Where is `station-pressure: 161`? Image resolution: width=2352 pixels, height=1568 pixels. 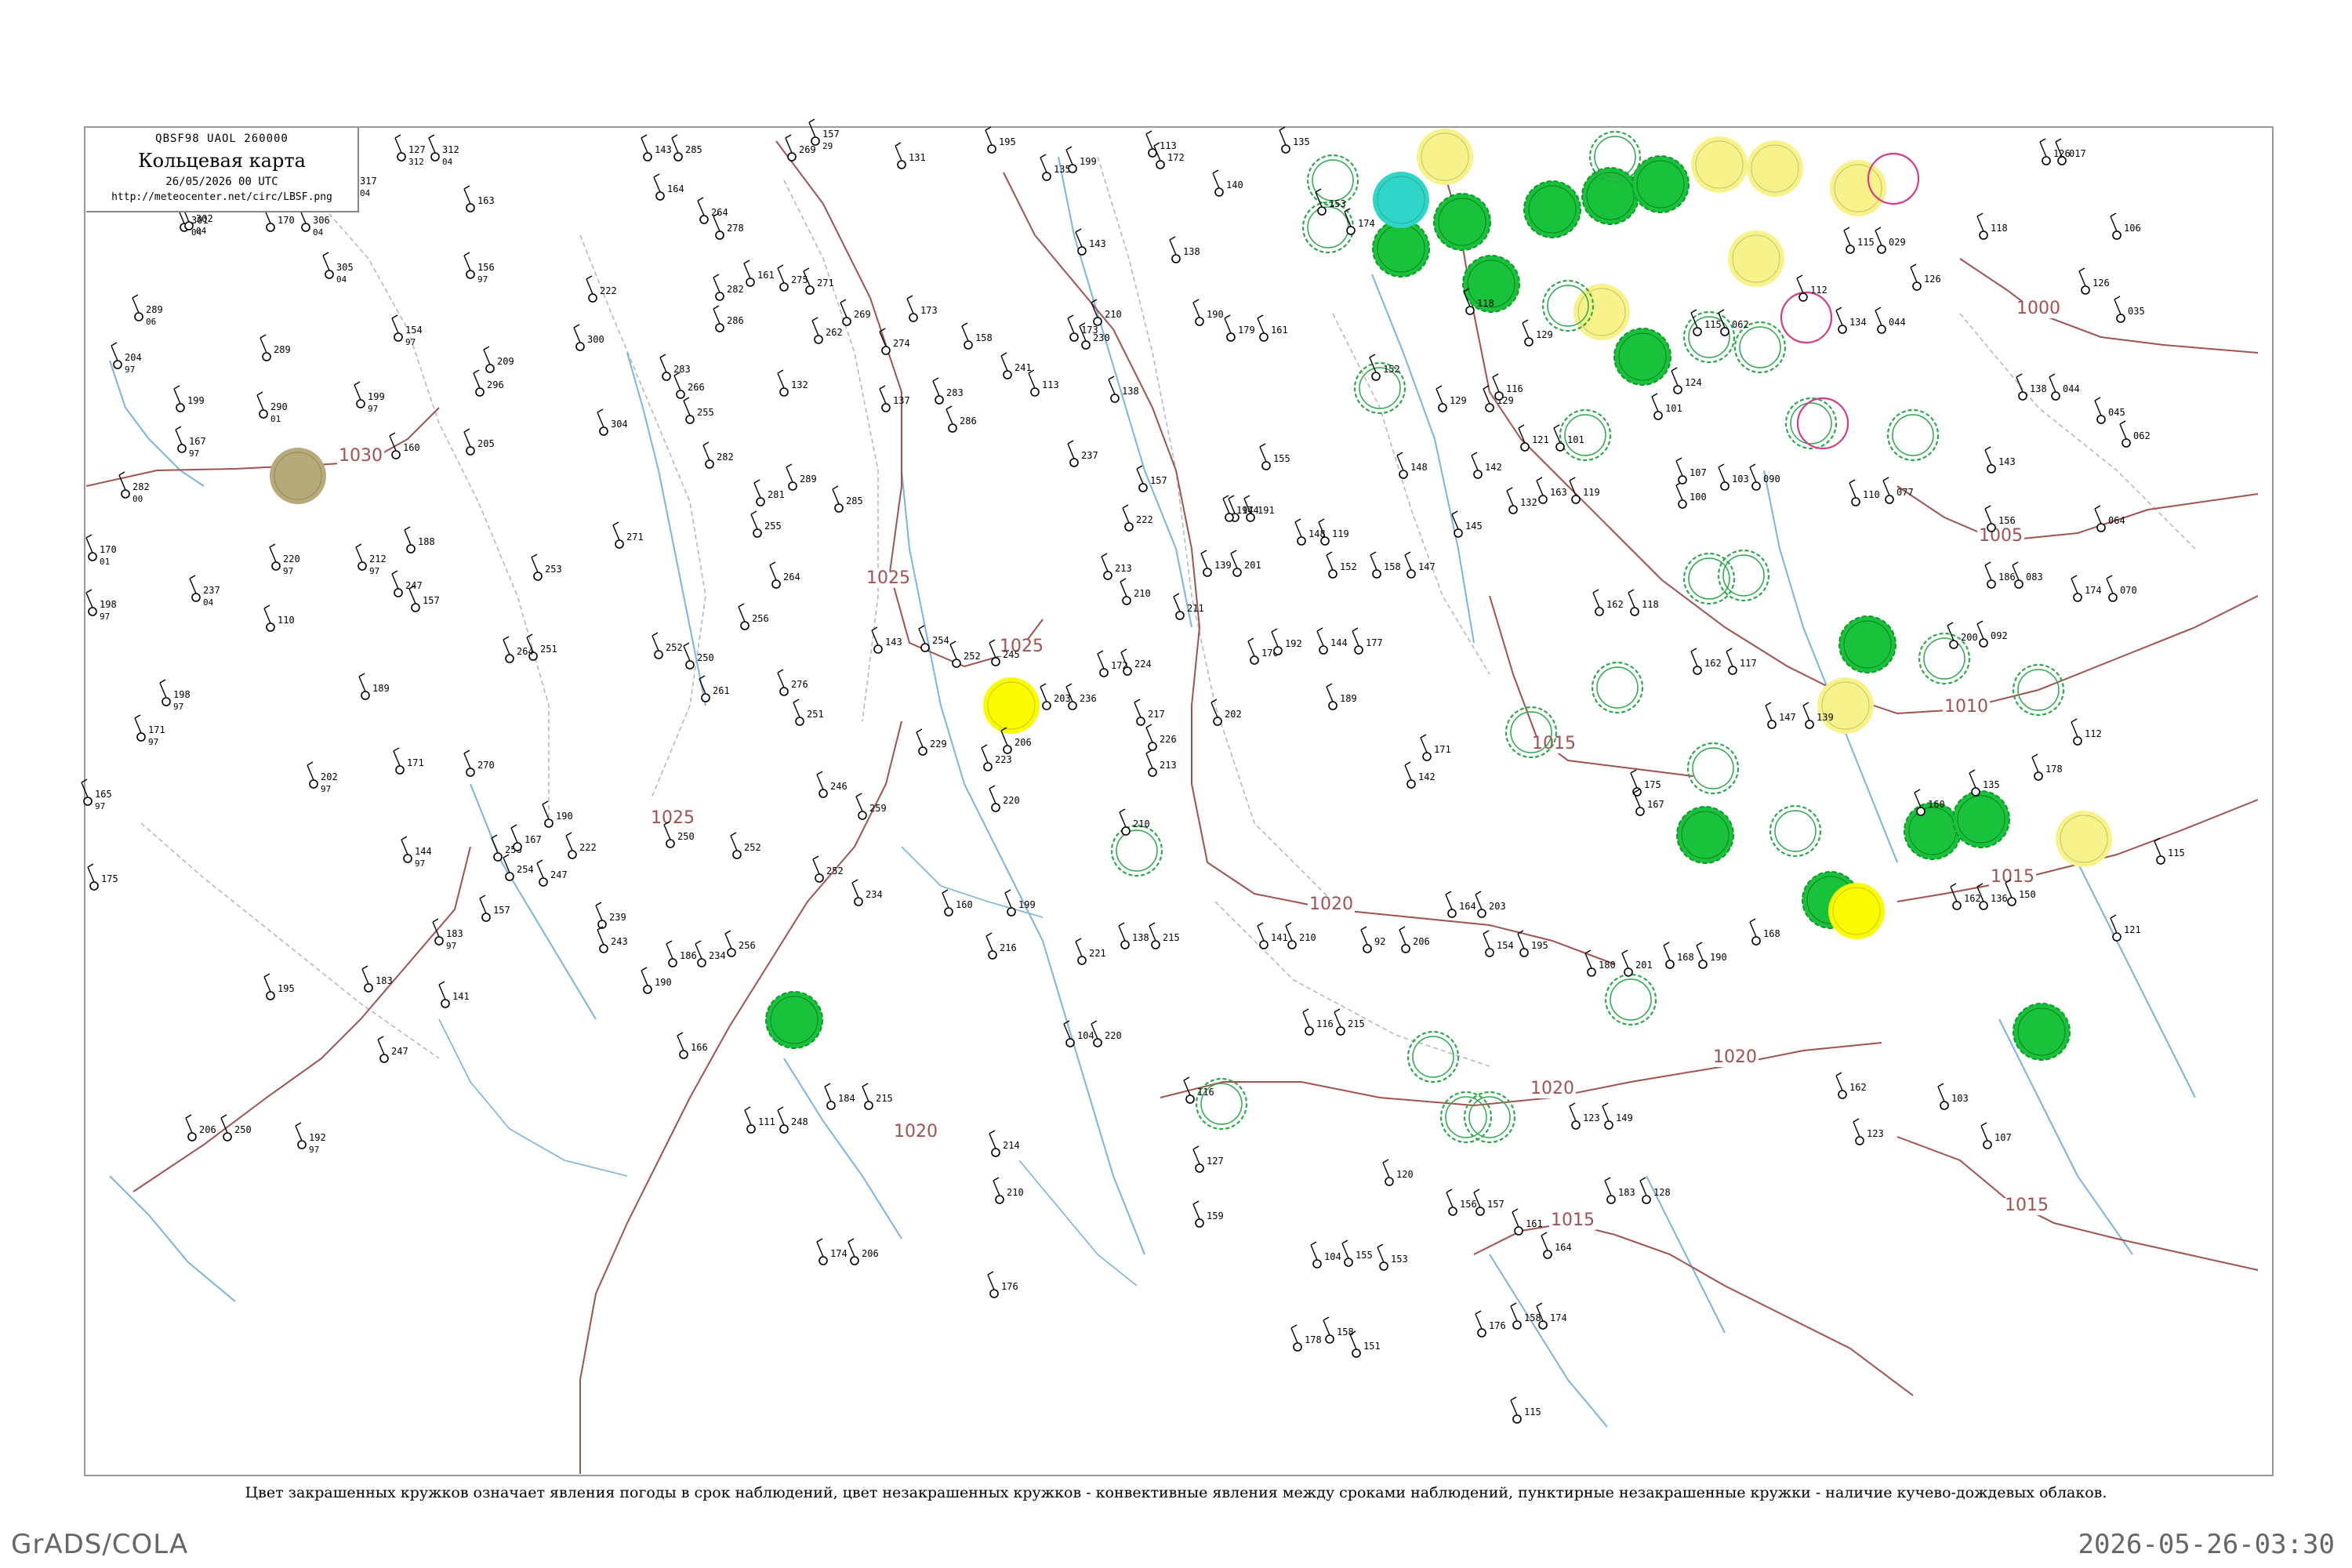 station-pressure: 161 is located at coordinates (1534, 1223).